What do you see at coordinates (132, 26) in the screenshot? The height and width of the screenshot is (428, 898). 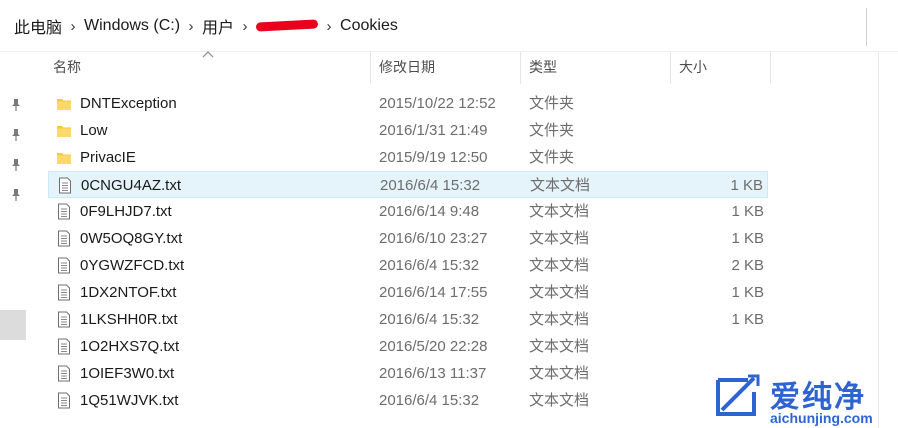 I see `breadcrumb-windows-c: Windows (C:)` at bounding box center [132, 26].